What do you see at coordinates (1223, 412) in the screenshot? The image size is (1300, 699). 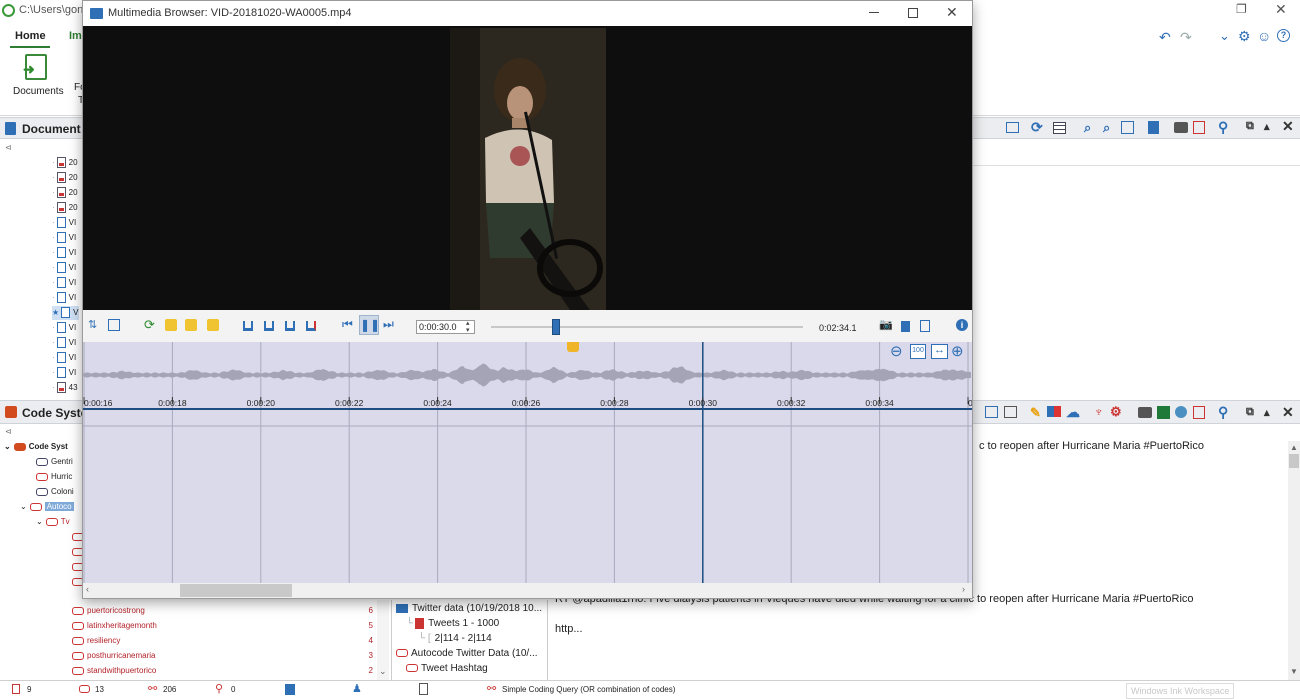 I see `search-codes-icon: ⚲` at bounding box center [1223, 412].